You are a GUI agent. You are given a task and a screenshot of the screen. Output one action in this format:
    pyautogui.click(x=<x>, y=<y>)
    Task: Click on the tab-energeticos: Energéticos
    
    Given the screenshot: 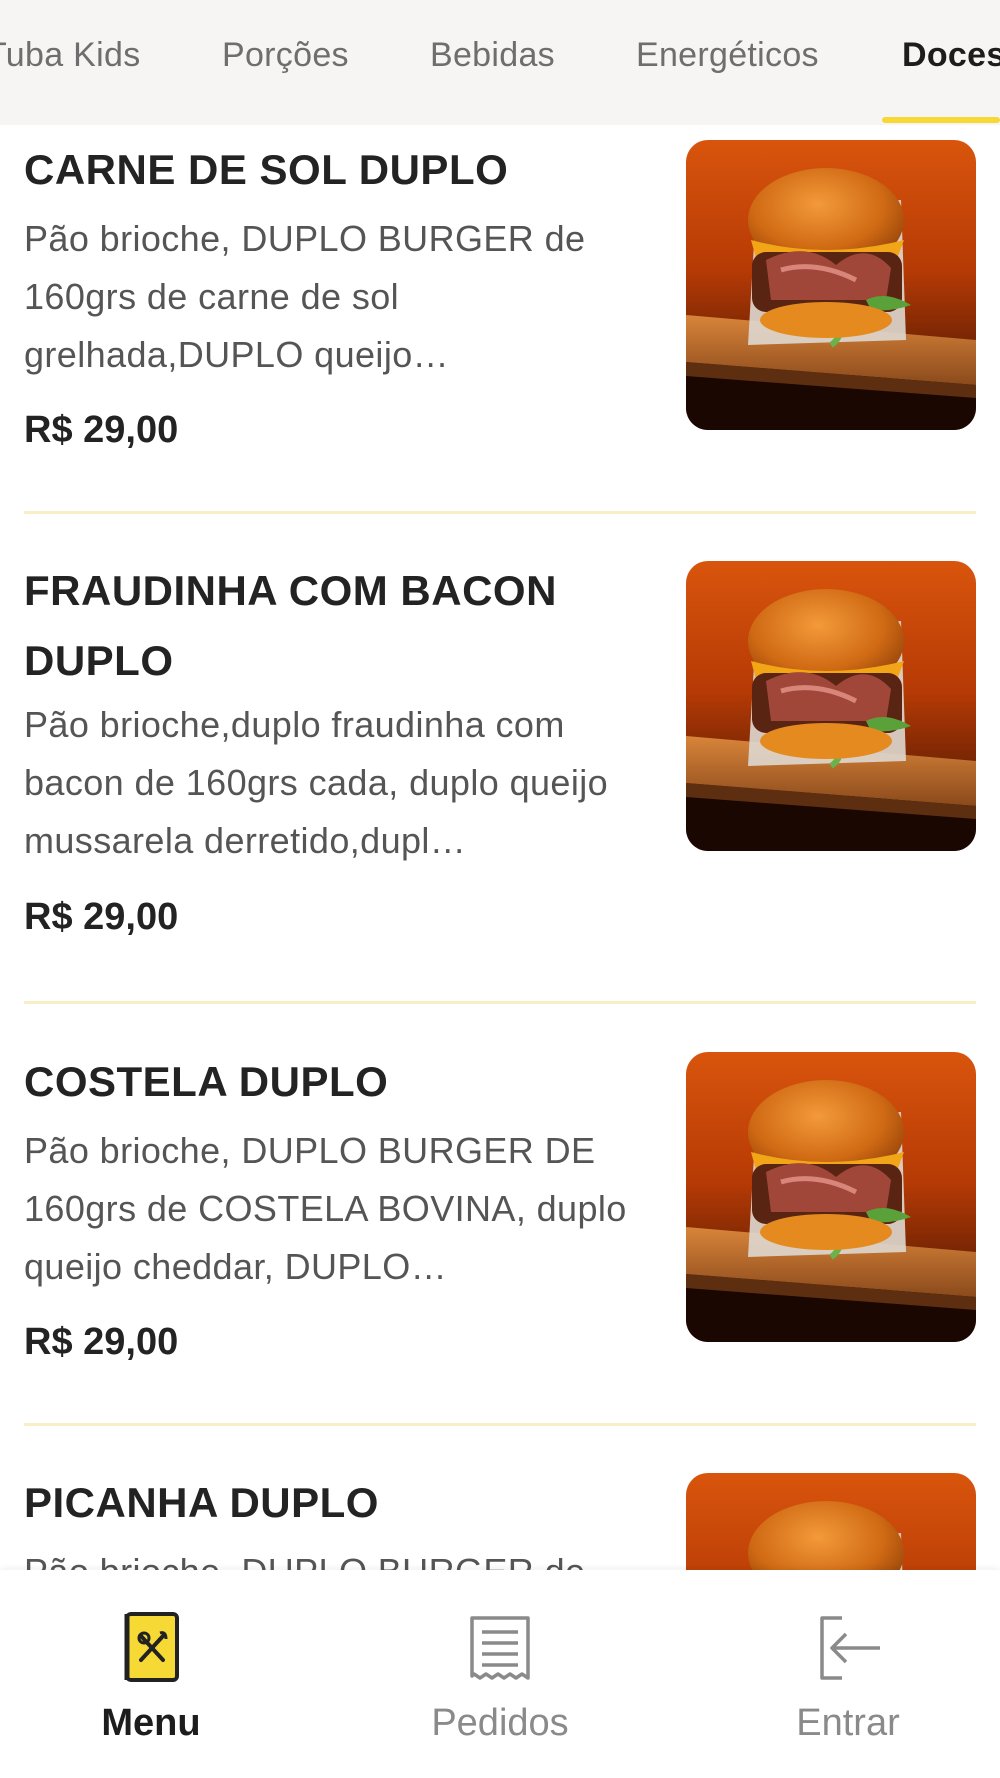 What is the action you would take?
    pyautogui.click(x=727, y=55)
    